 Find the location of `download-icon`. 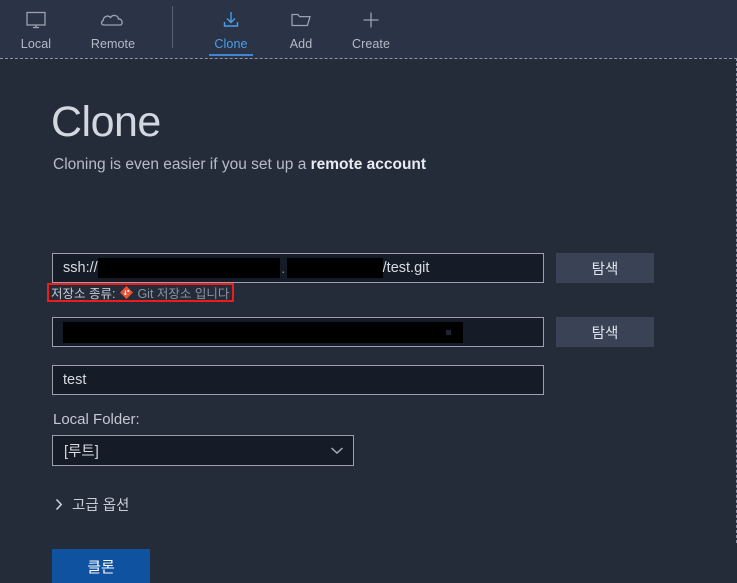

download-icon is located at coordinates (231, 20).